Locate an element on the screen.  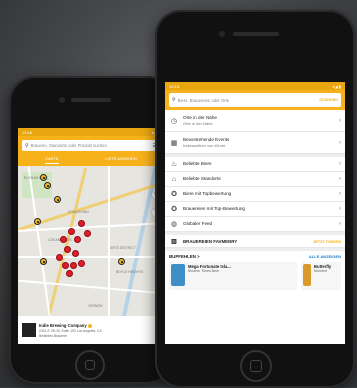
menu-item-popular-locations: ⌂ Beliebte Standorte › is located at coordinates (255, 179).